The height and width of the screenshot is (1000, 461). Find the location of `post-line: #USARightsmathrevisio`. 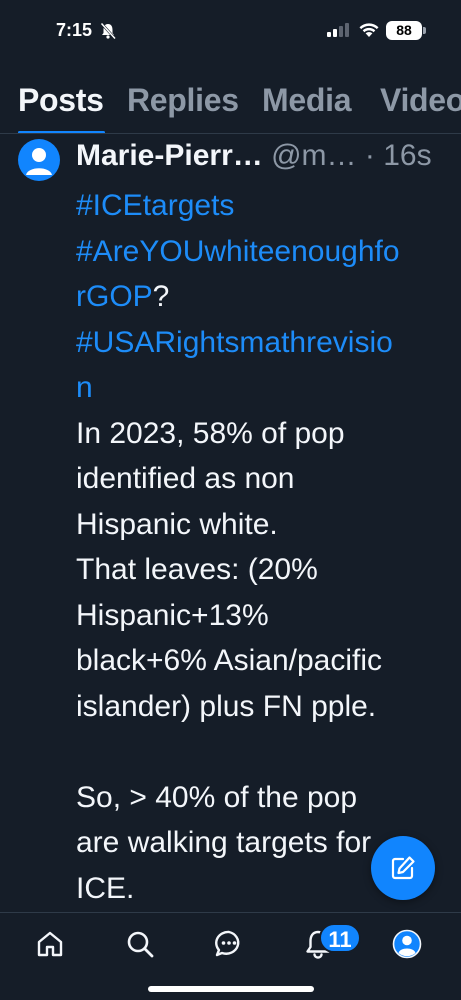

post-line: #USARightsmathrevisio is located at coordinates (261, 343).